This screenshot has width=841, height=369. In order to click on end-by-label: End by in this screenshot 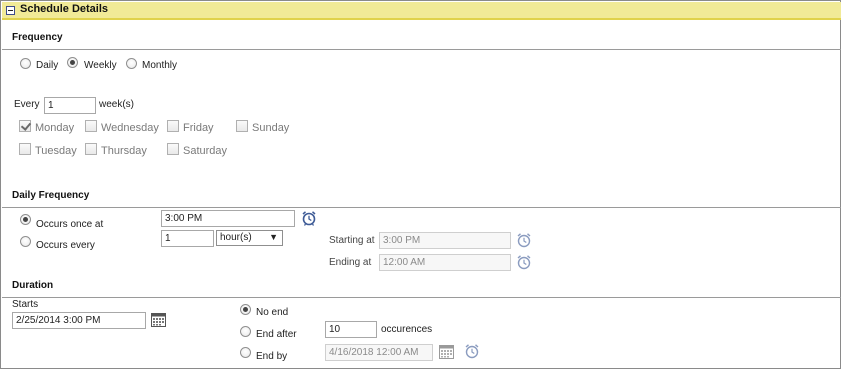, I will do `click(272, 356)`.